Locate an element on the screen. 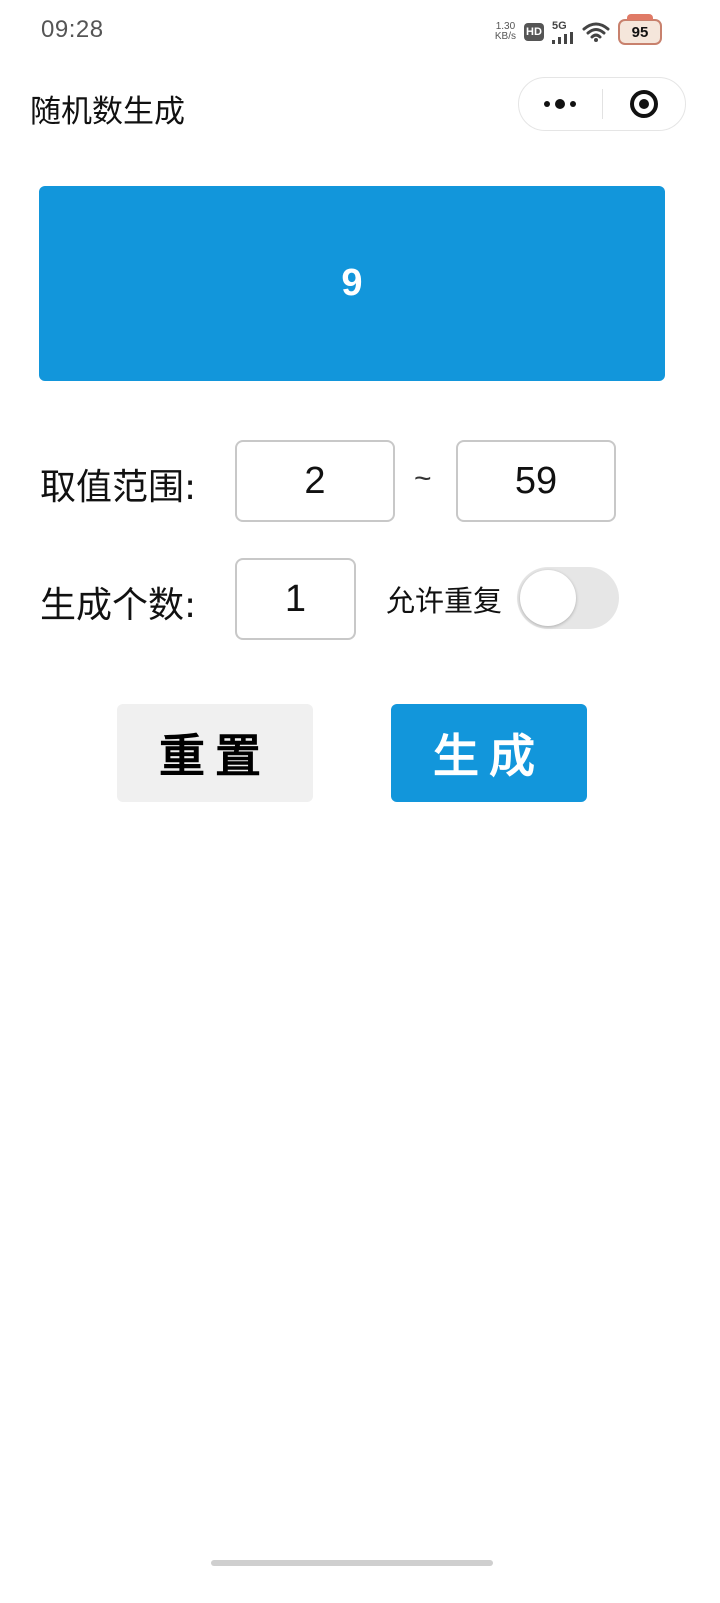 The height and width of the screenshot is (1603, 720). more-icon is located at coordinates (560, 104).